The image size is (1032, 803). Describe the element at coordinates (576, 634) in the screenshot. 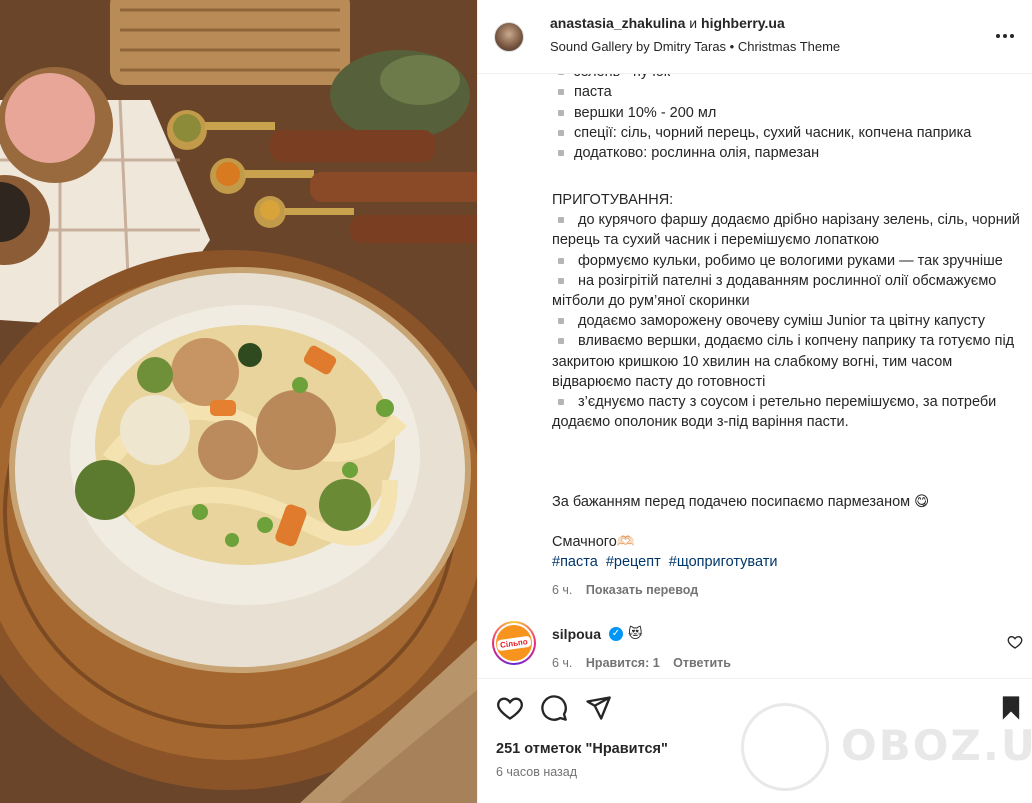

I see `commenter-username: silpoua` at that location.